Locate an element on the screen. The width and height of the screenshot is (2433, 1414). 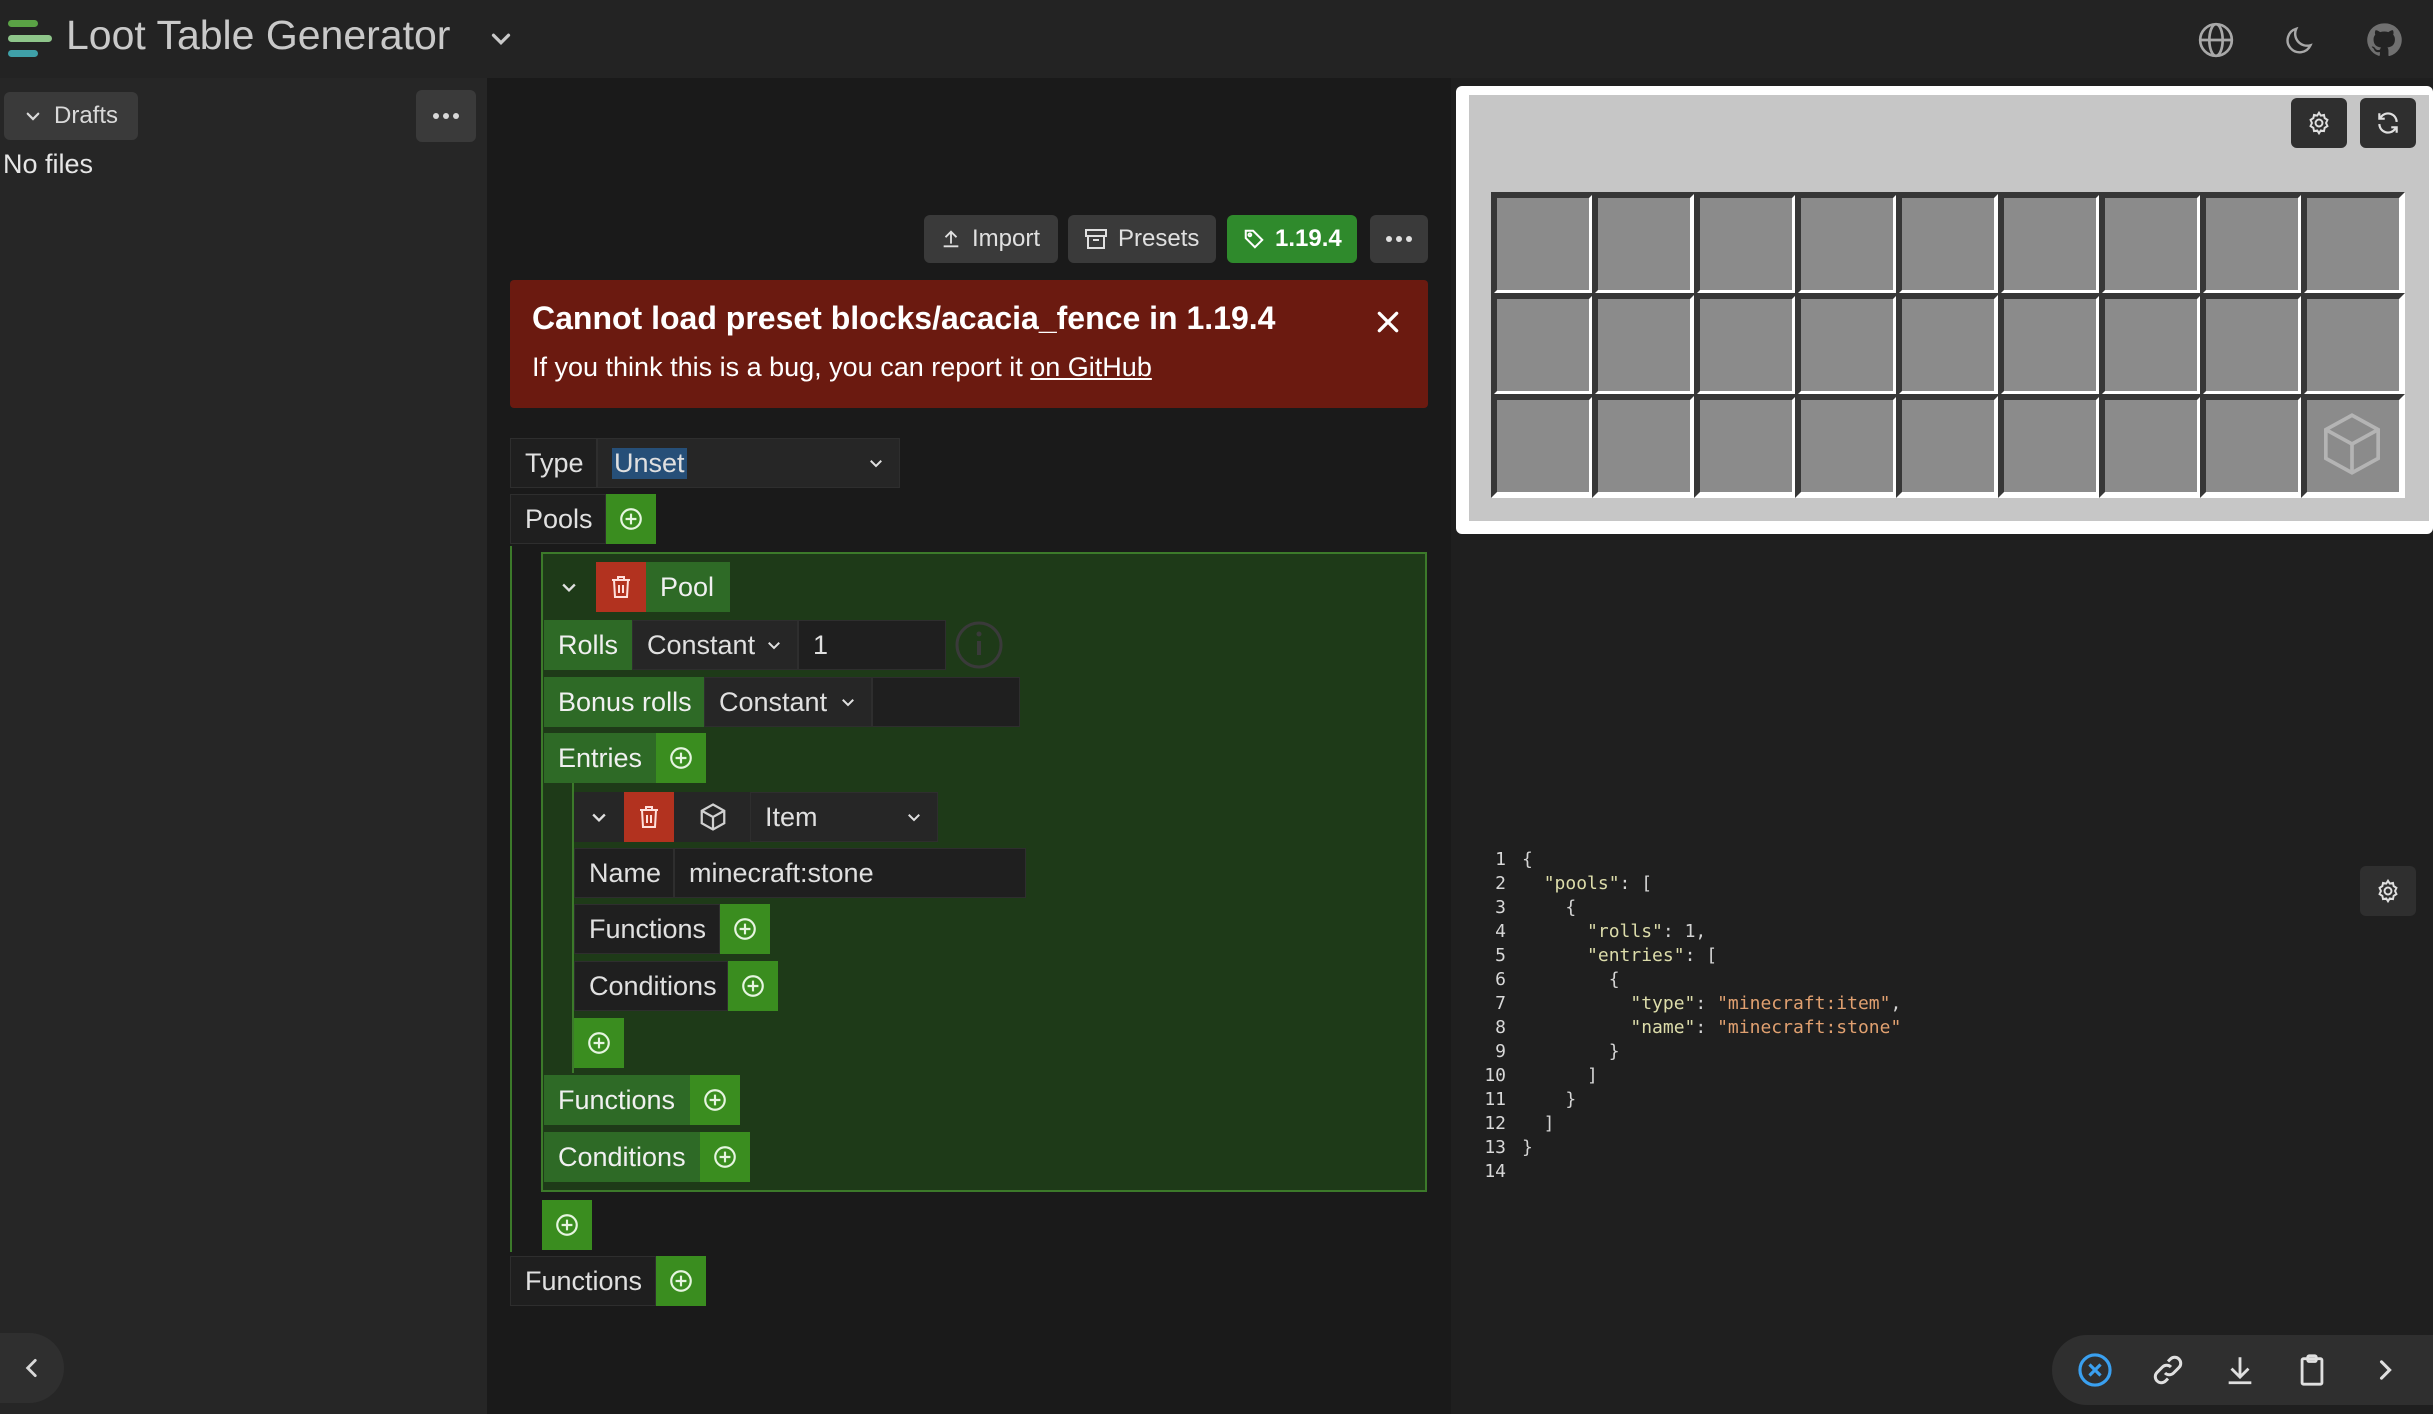
inventory-slot-grid is located at coordinates (1948, 345).